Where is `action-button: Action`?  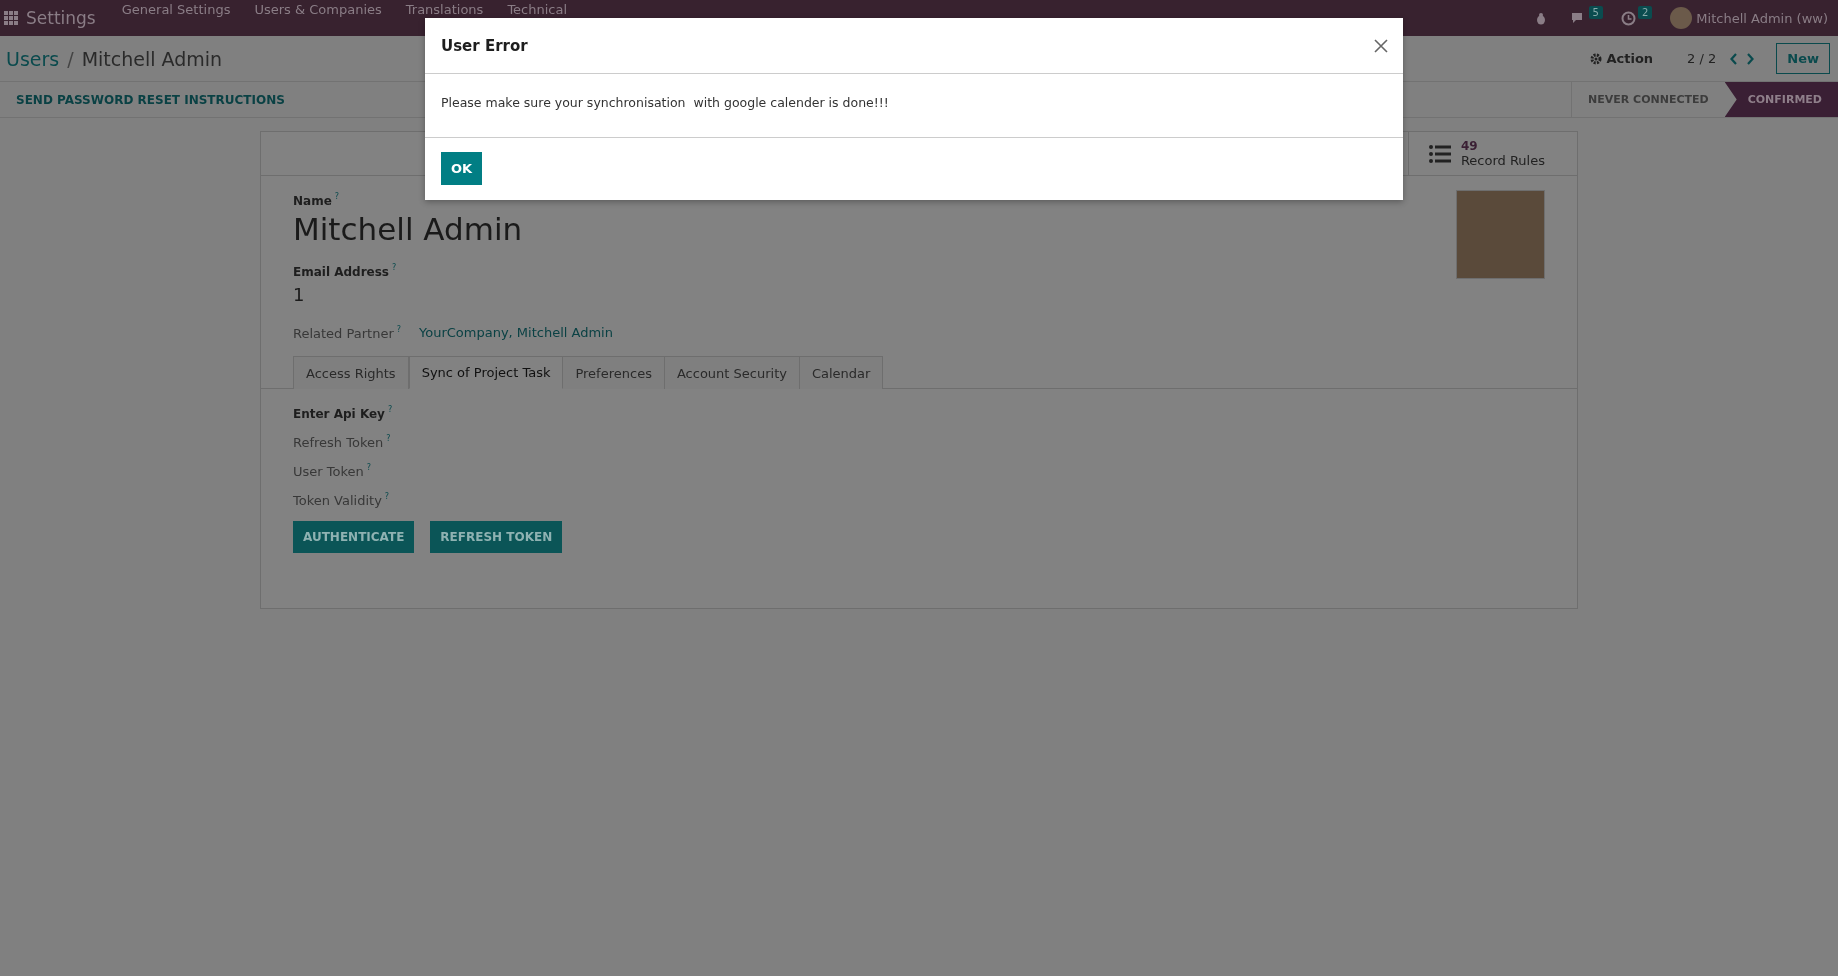
action-button: Action is located at coordinates (1622, 58).